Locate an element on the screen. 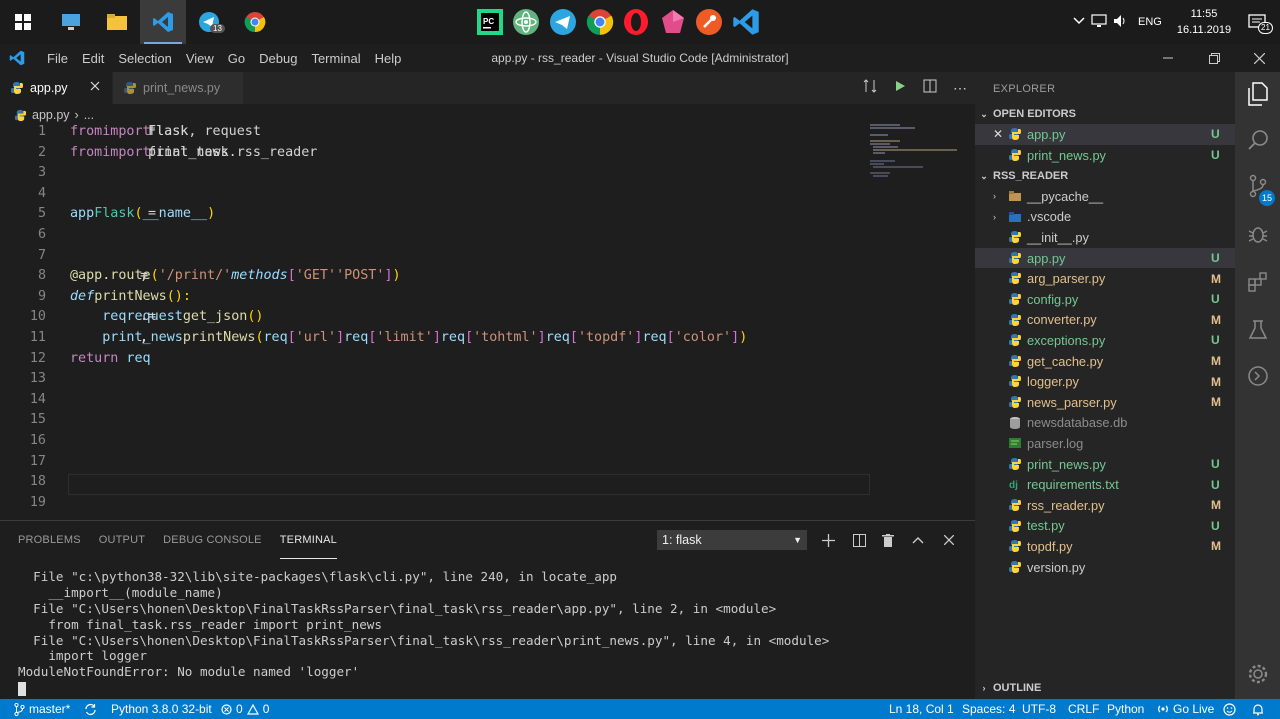 Image resolution: width=1280 pixels, height=719 pixels. taskbar-chrome-button is located at coordinates (255, 22).